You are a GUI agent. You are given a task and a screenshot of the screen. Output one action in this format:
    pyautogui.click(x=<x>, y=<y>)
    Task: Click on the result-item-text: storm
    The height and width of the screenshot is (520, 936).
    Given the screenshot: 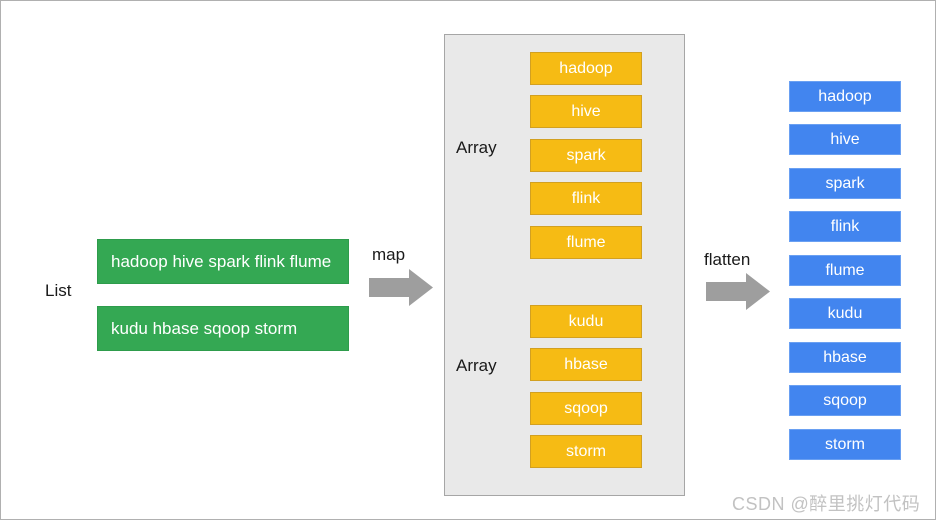 What is the action you would take?
    pyautogui.click(x=845, y=444)
    